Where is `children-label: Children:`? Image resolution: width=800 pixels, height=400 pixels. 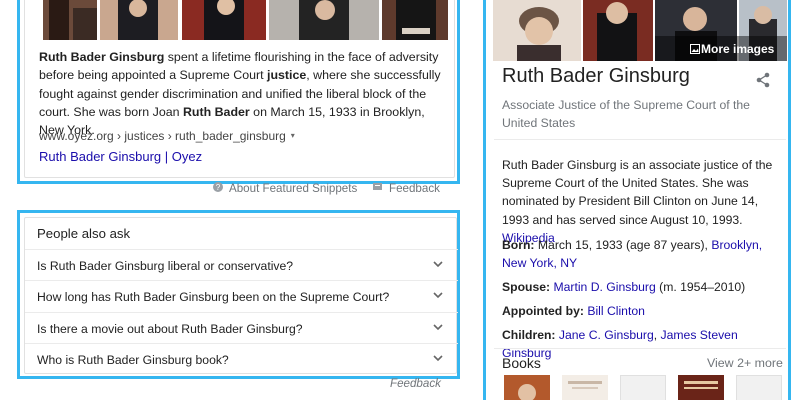 children-label: Children: is located at coordinates (529, 335).